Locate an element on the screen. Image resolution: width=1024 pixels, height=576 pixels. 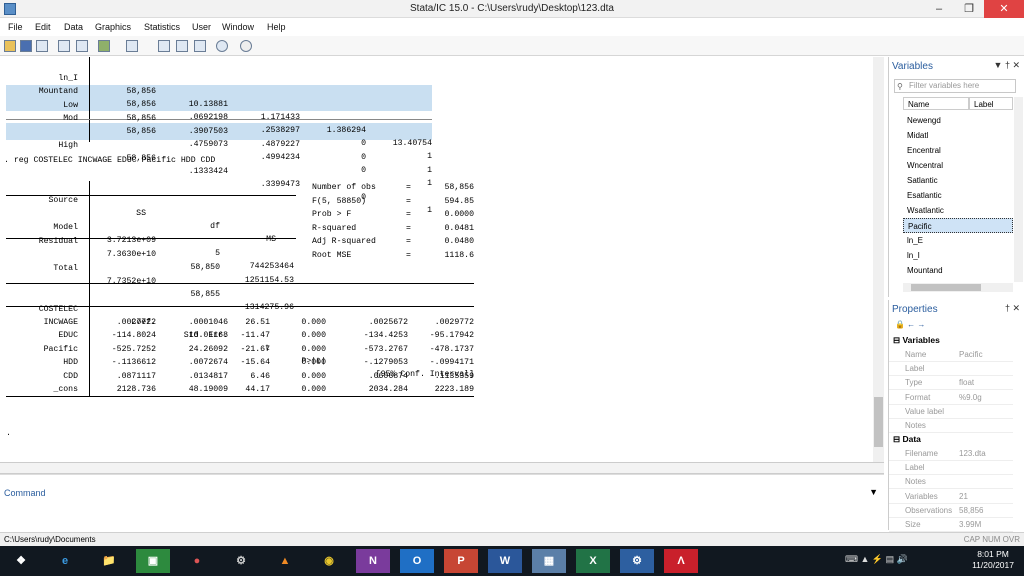
properties-section-variables: ⊟ Variables is located at coordinates (916, 340).